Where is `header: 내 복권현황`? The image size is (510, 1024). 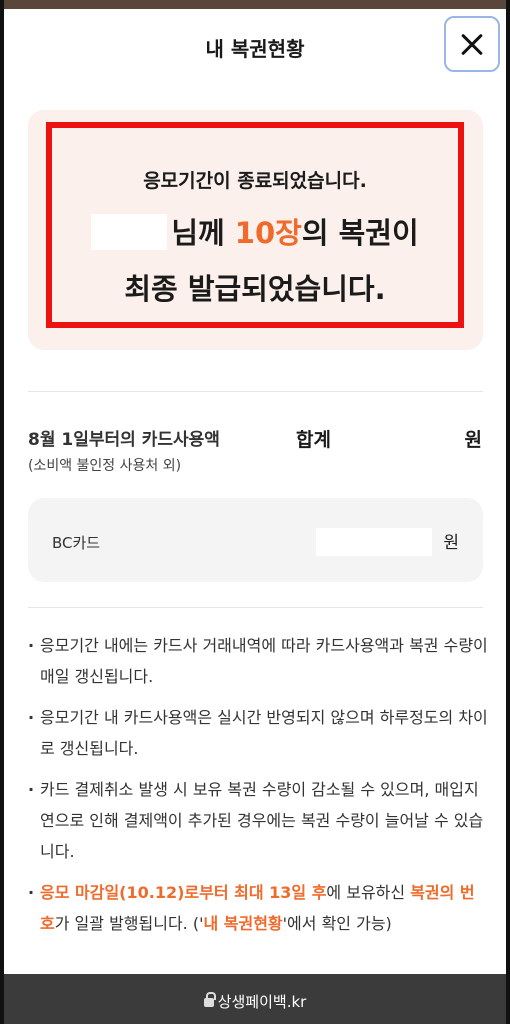 header: 내 복권현황 is located at coordinates (255, 45).